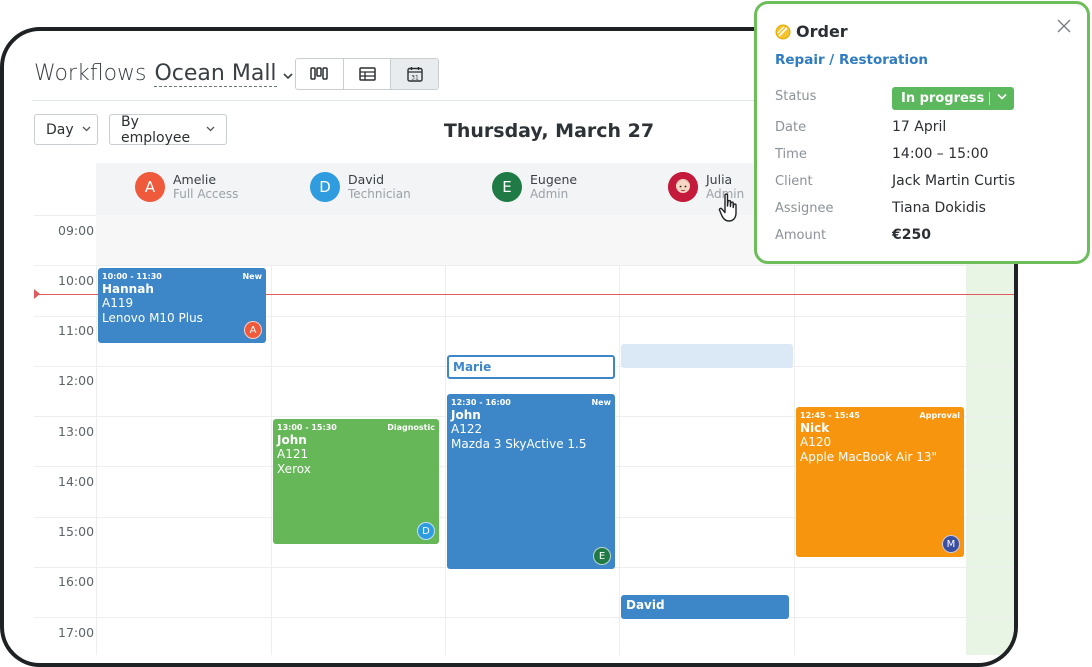 This screenshot has width=1092, height=667. Describe the element at coordinates (76, 280) in the screenshot. I see `time-label: 10:00` at that location.